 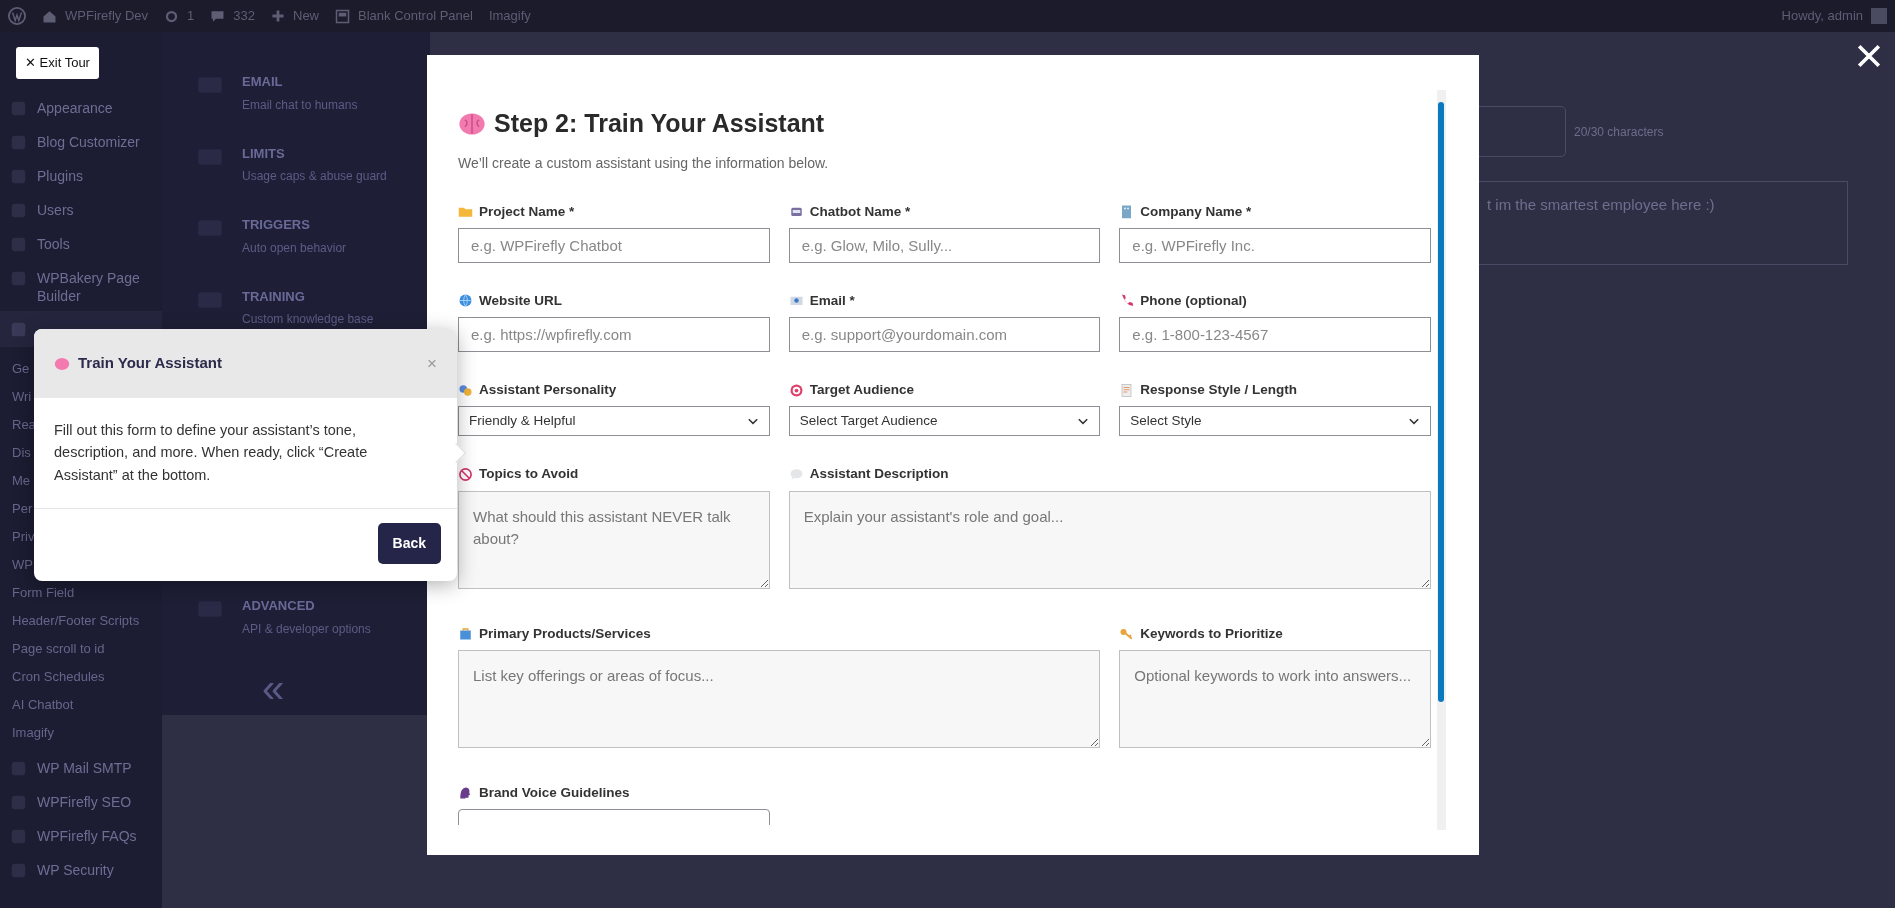 What do you see at coordinates (1275, 334) in the screenshot?
I see `text-field: e.g. 1-800-123-4567` at bounding box center [1275, 334].